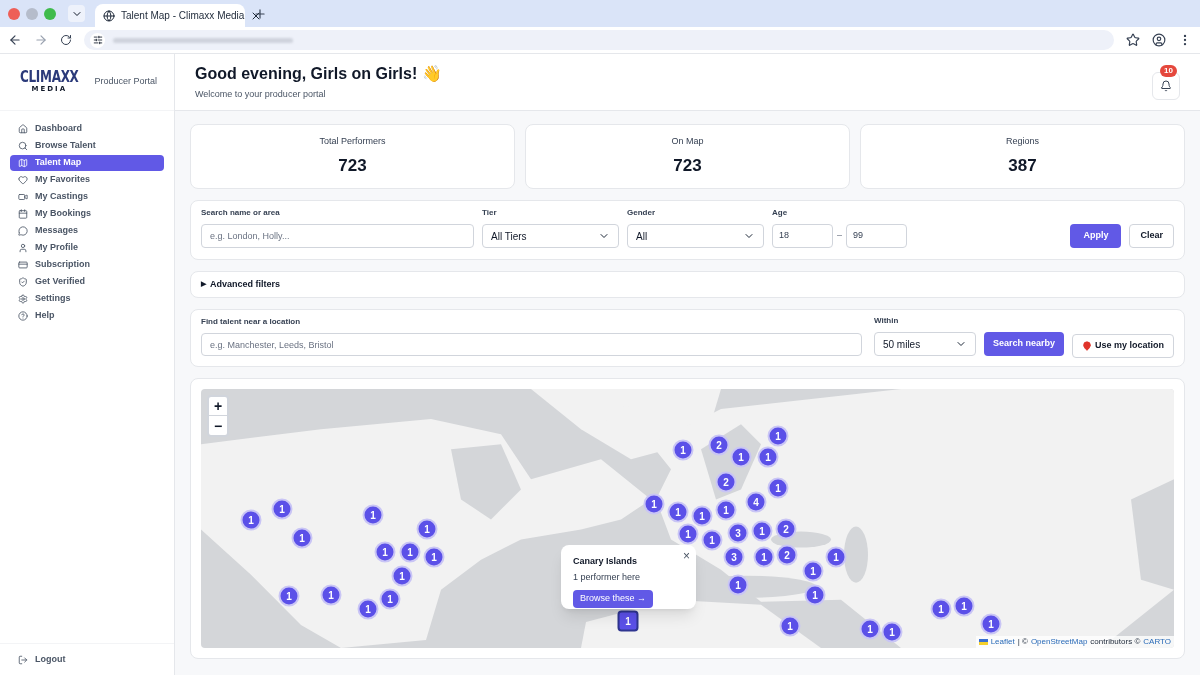 This screenshot has width=1200, height=675. What do you see at coordinates (1122, 346) in the screenshot?
I see `use-location-button: Use my location` at bounding box center [1122, 346].